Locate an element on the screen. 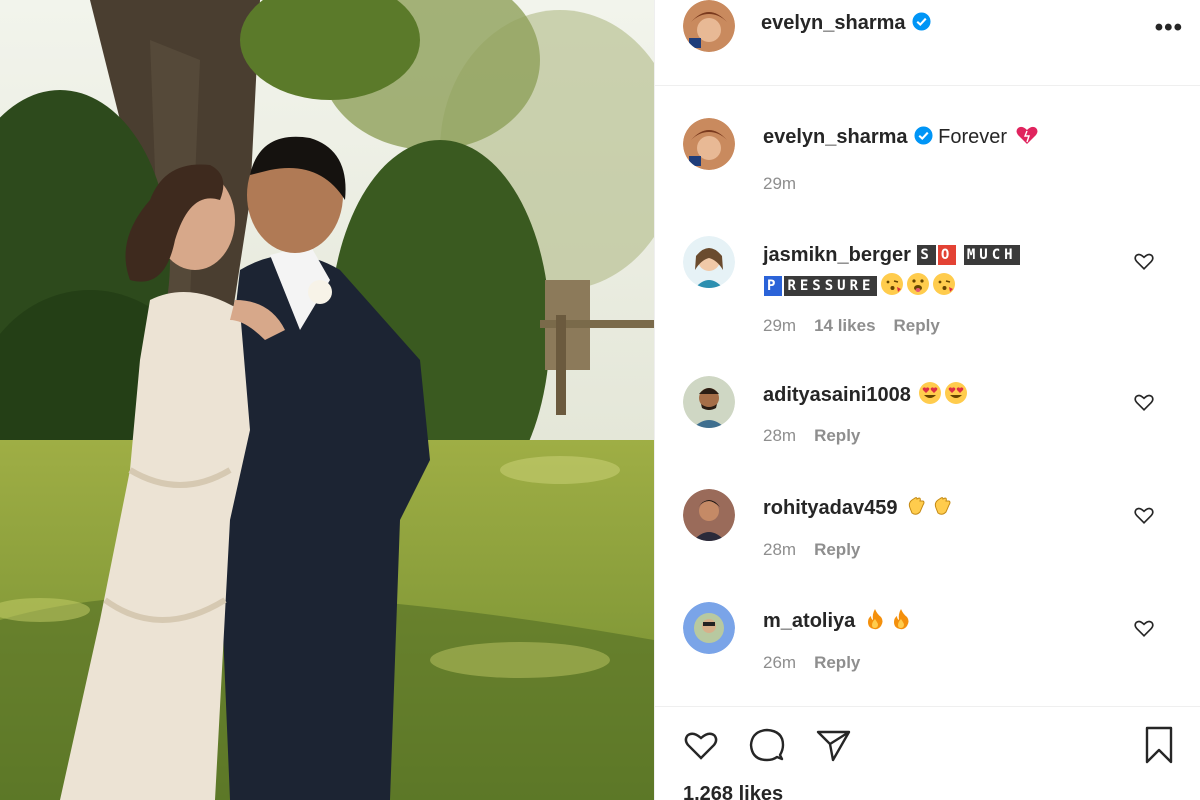 Image resolution: width=1200 pixels, height=800 pixels. author-username: evelyn_sharma is located at coordinates (846, 23).